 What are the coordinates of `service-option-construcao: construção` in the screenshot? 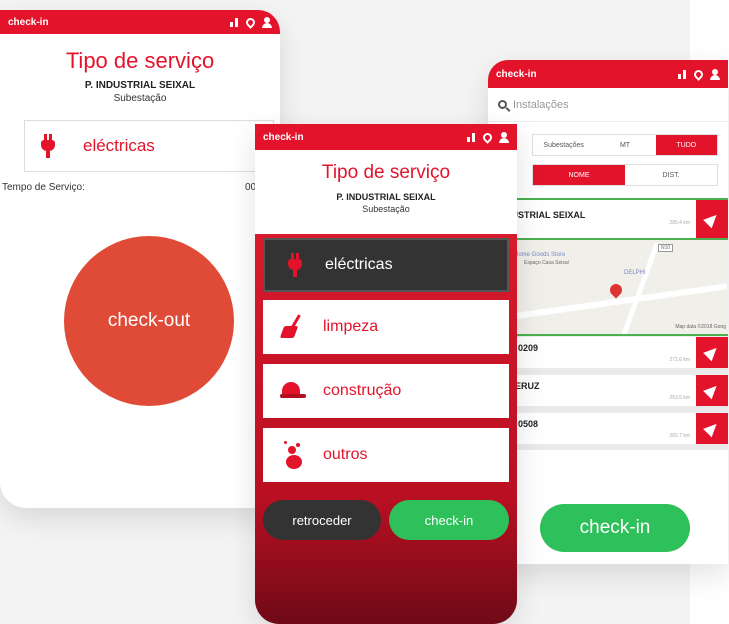 It's located at (386, 391).